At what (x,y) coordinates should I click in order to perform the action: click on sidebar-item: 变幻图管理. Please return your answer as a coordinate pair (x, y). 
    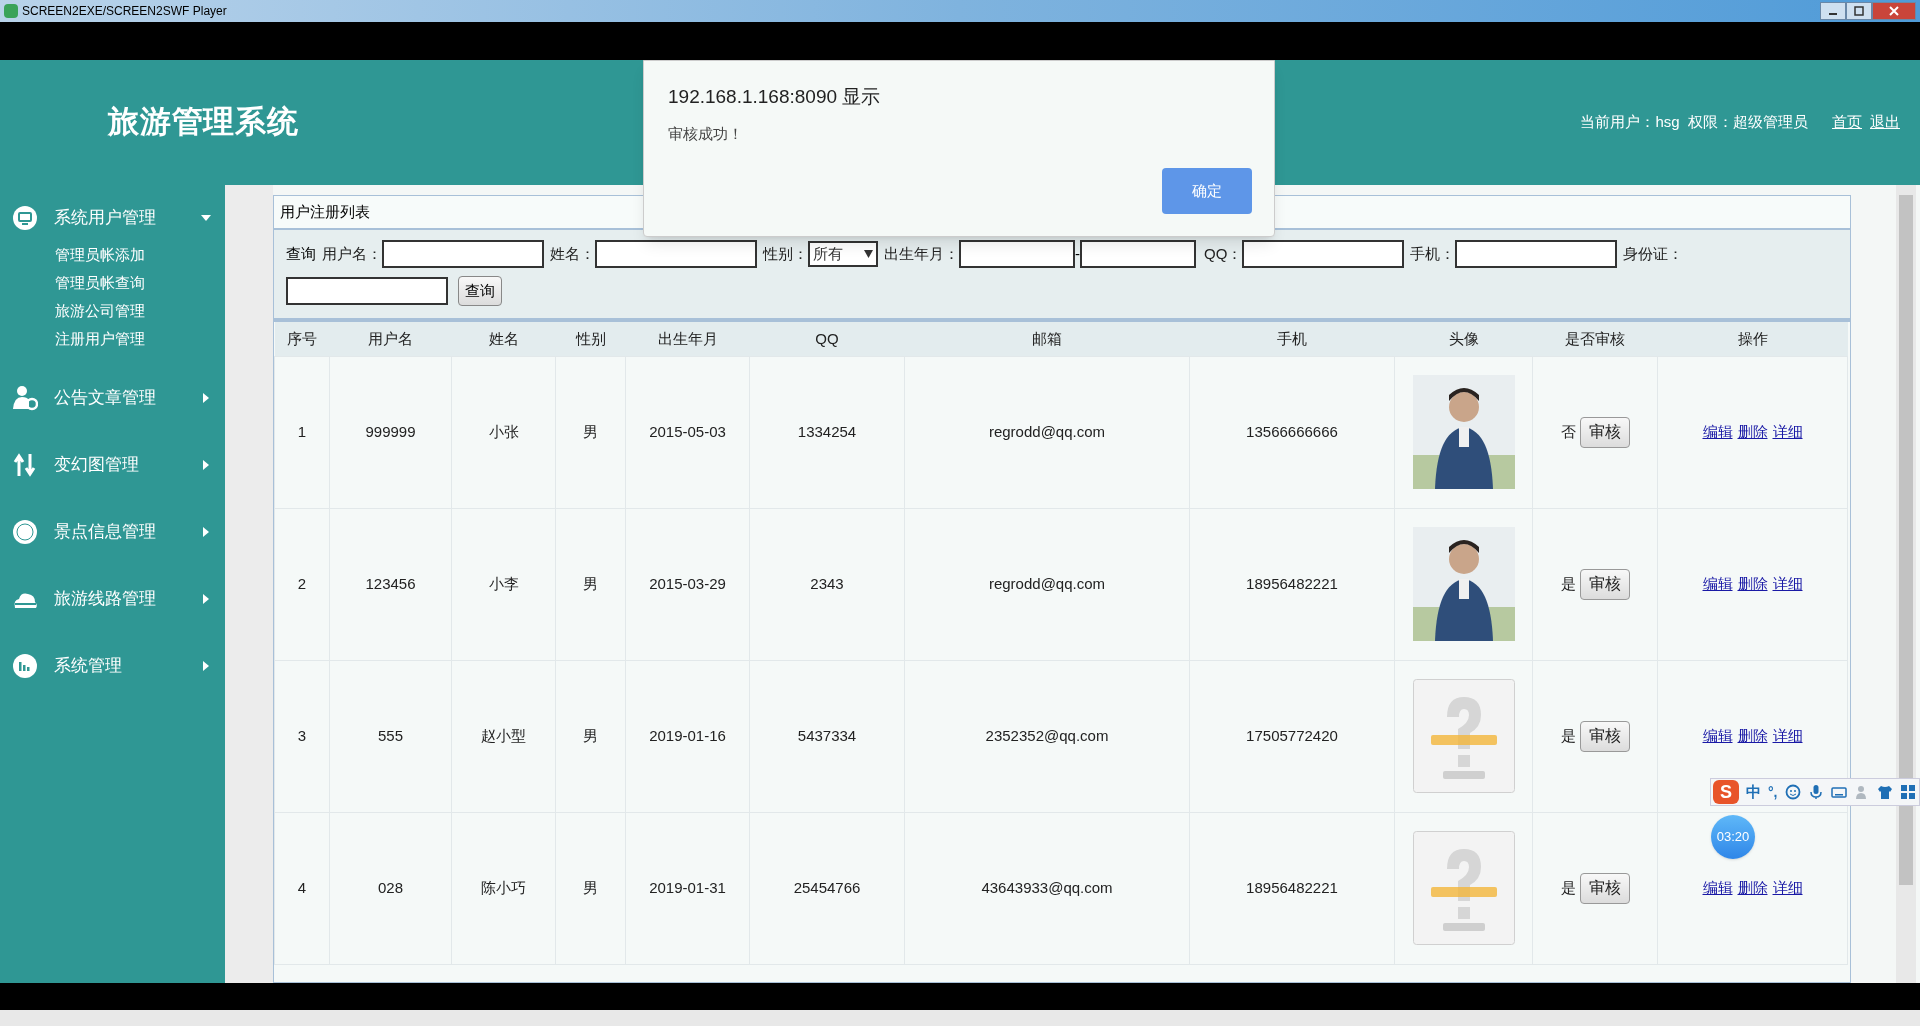
    Looking at the image, I should click on (112, 465).